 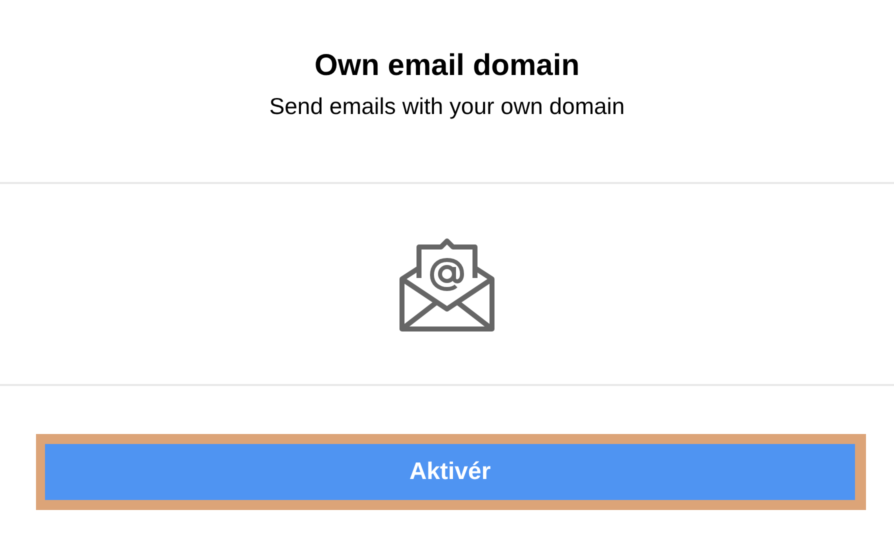 I want to click on activate-button: Aktivér, so click(x=451, y=472).